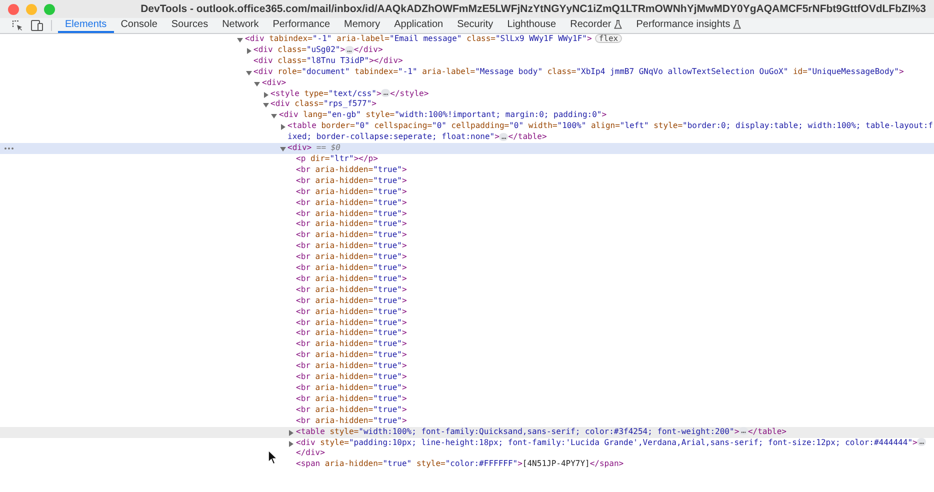 The image size is (934, 492). I want to click on tab: Application, so click(418, 25).